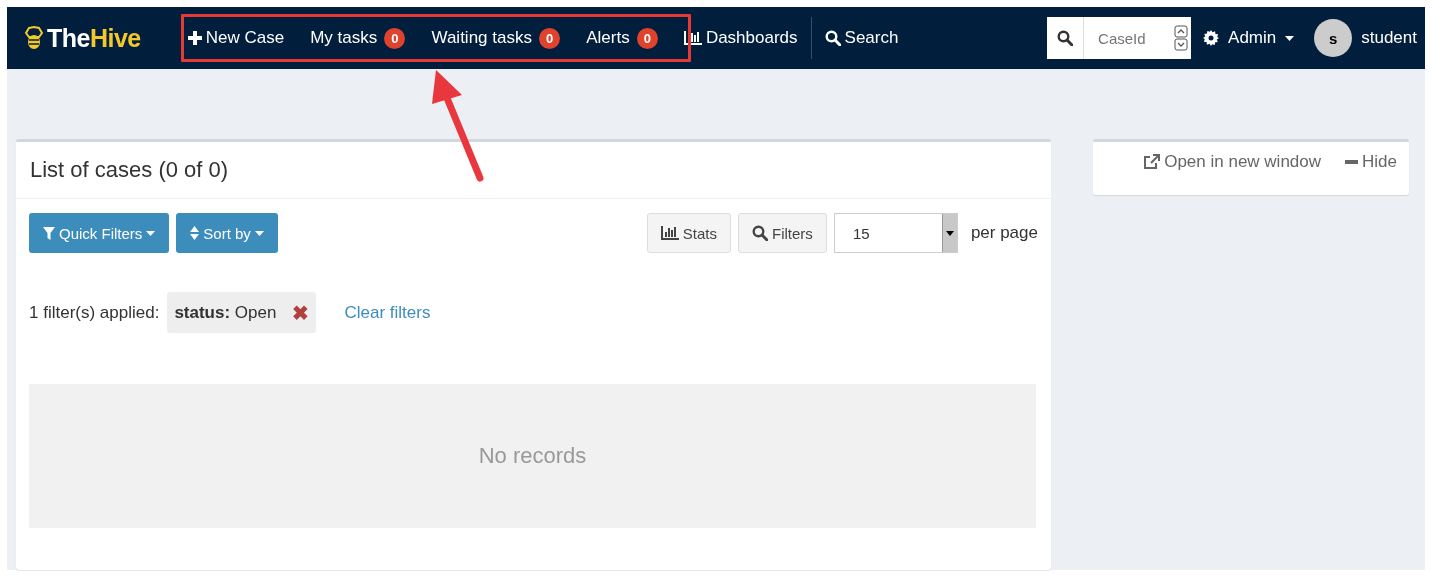 This screenshot has height=575, width=1432. Describe the element at coordinates (782, 233) in the screenshot. I see `toolbar-button: Filters` at that location.